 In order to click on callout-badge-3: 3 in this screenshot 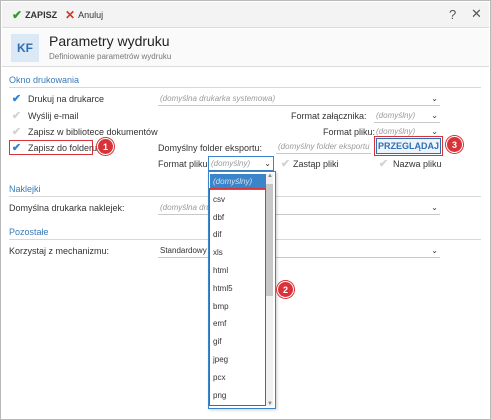, I will do `click(454, 144)`.